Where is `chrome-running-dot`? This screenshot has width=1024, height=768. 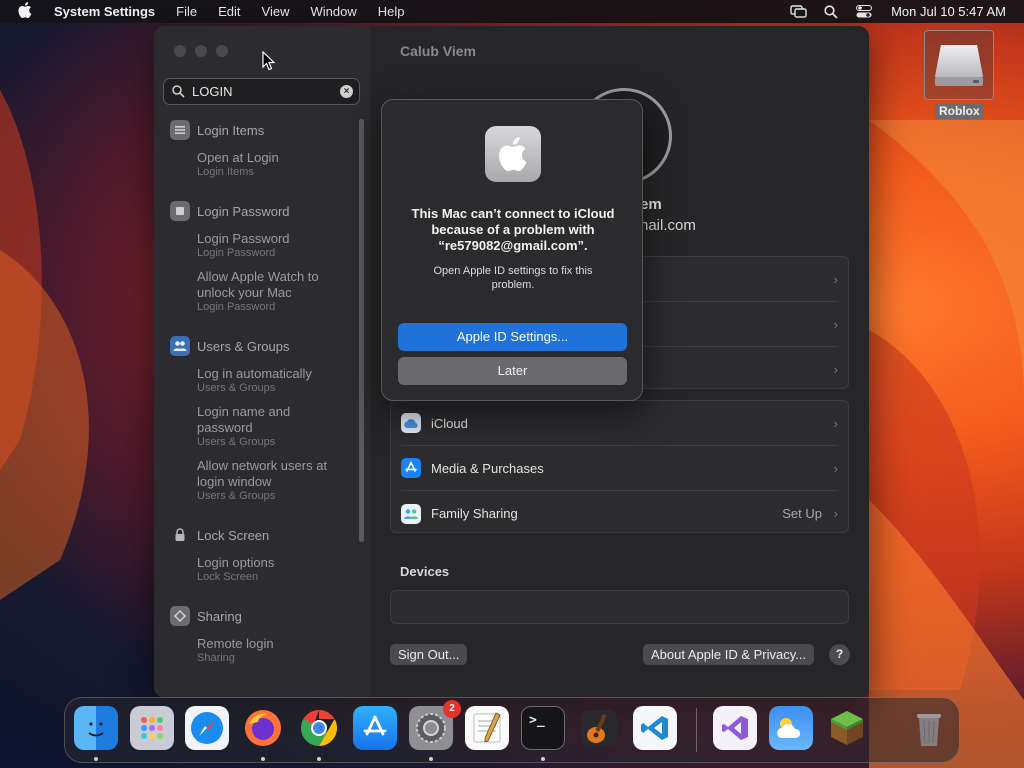
chrome-running-dot is located at coordinates (319, 759).